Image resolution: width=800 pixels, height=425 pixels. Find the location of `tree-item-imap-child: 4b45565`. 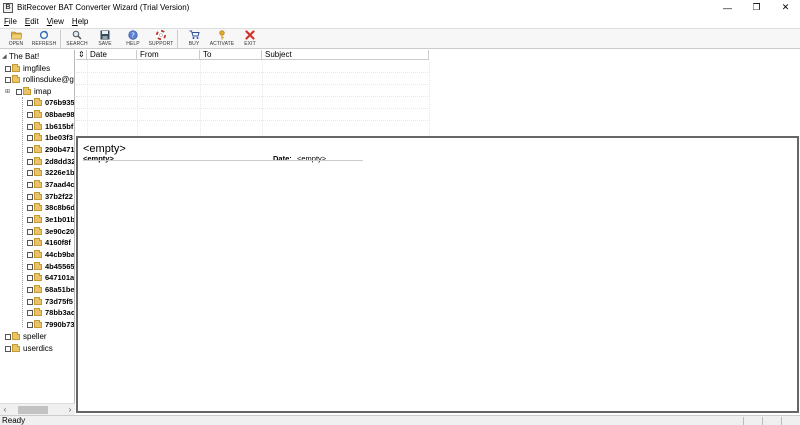

tree-item-imap-child: 4b45565 is located at coordinates (50, 266).